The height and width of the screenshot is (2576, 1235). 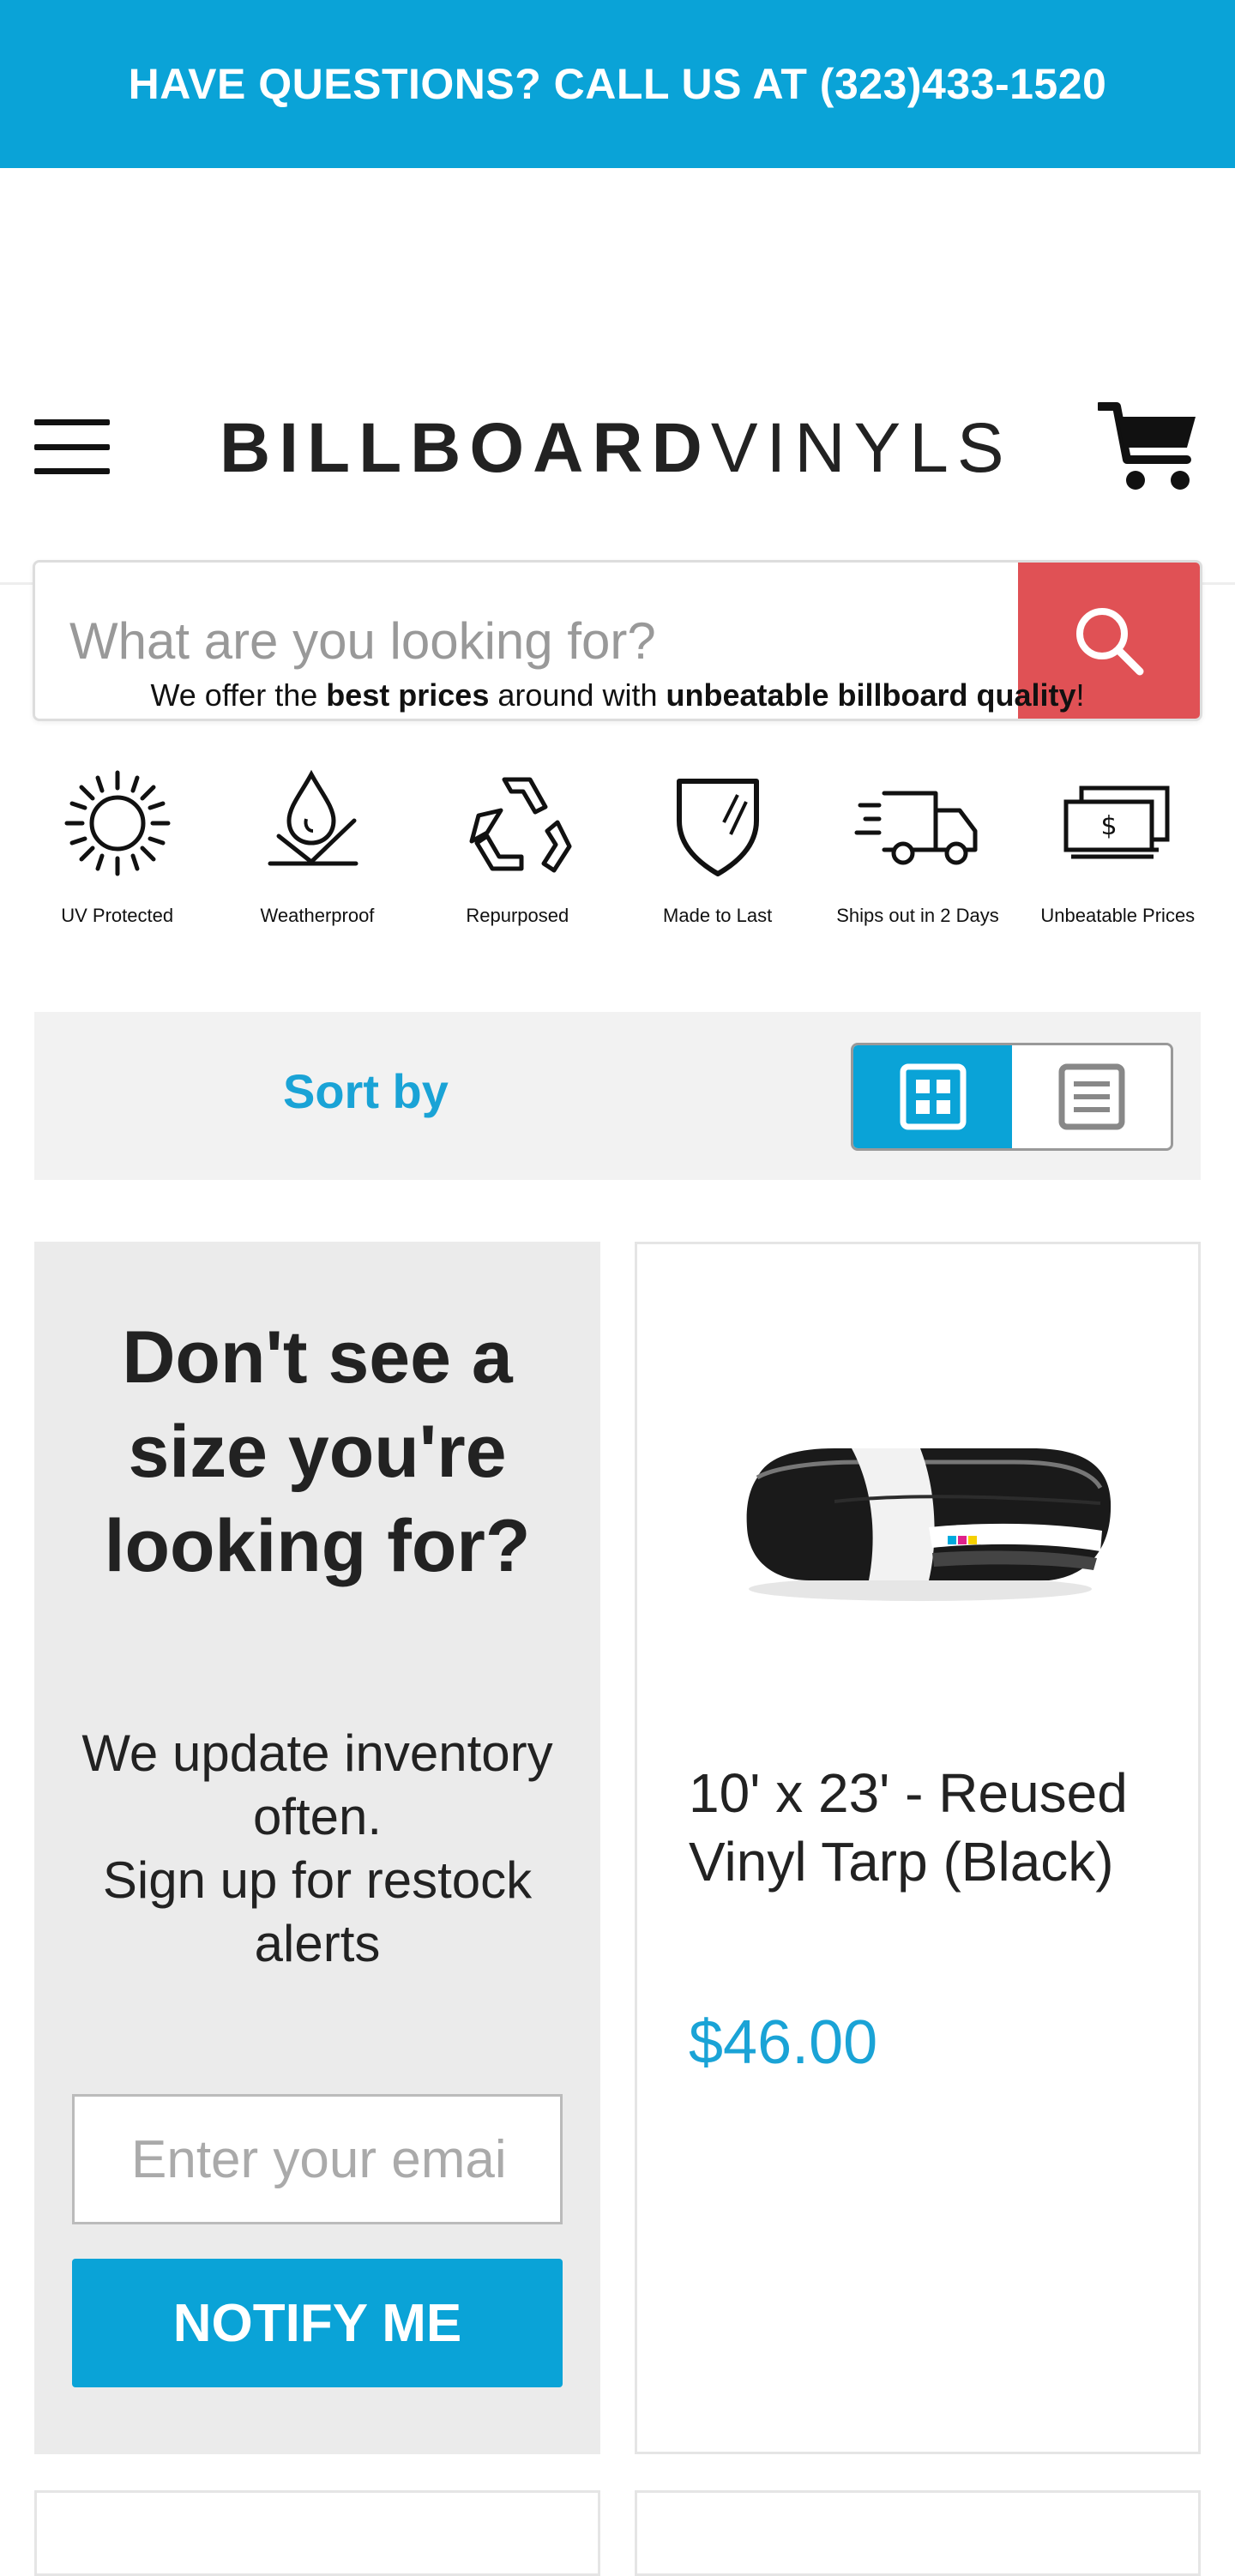 I want to click on product-title: 10' x 23' - Reused Vinyl Tarp (Black), so click(x=929, y=1827).